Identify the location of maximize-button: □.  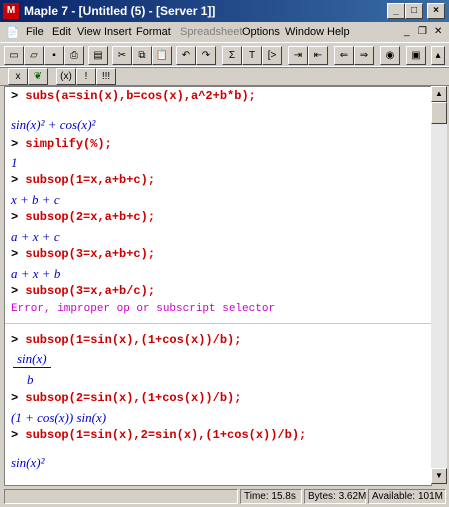
(414, 11).